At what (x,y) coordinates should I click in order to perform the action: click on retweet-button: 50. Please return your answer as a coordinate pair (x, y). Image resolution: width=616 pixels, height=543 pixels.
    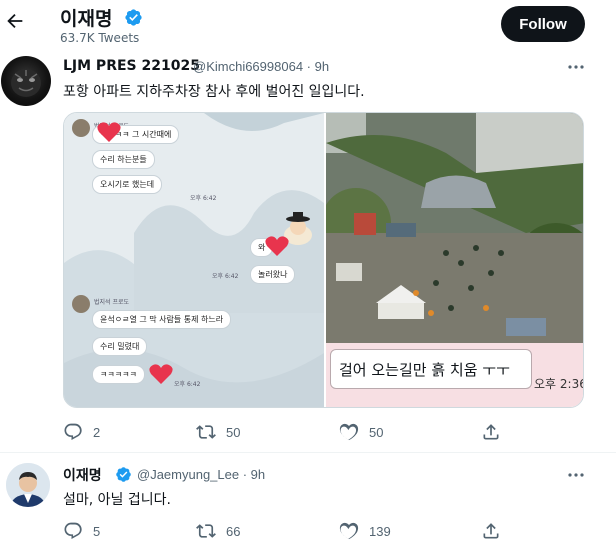
    Looking at the image, I should click on (218, 432).